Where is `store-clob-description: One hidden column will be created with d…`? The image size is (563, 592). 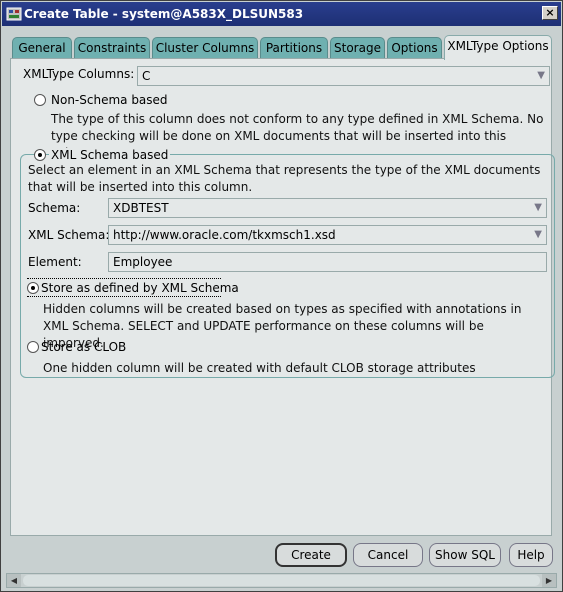
store-clob-description: One hidden column will be created with d… is located at coordinates (259, 368).